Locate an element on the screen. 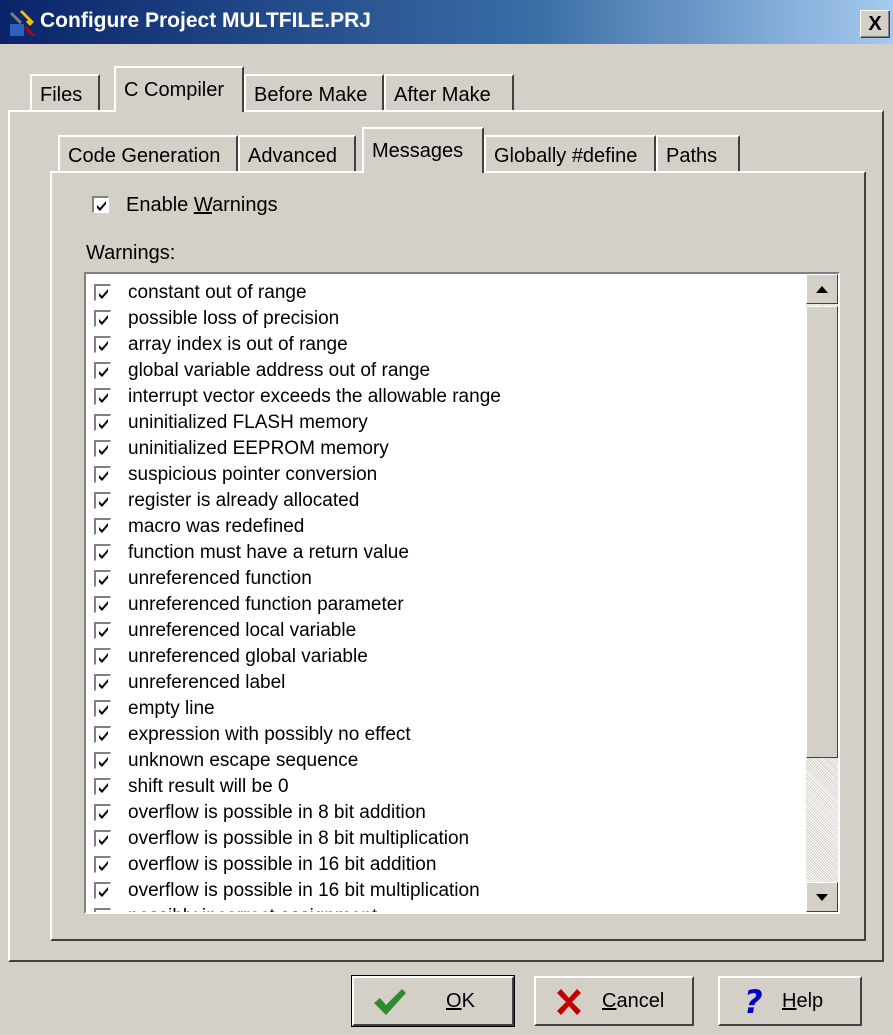 The width and height of the screenshot is (893, 1035). list-item: expression with possibly no effect is located at coordinates (444, 735).